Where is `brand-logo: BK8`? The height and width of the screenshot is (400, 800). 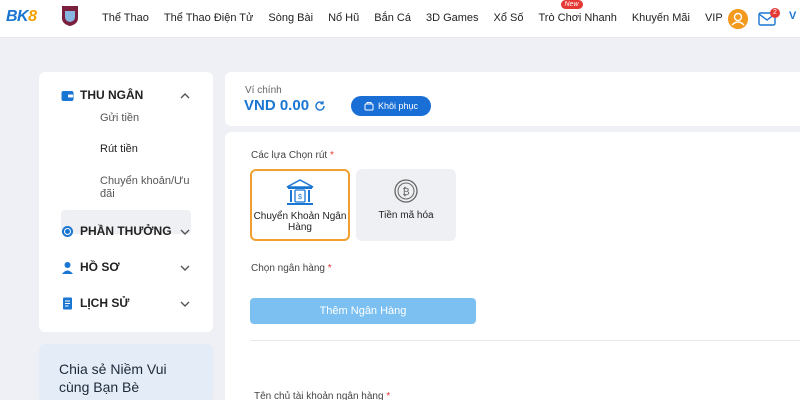
brand-logo: BK8 is located at coordinates (21, 17).